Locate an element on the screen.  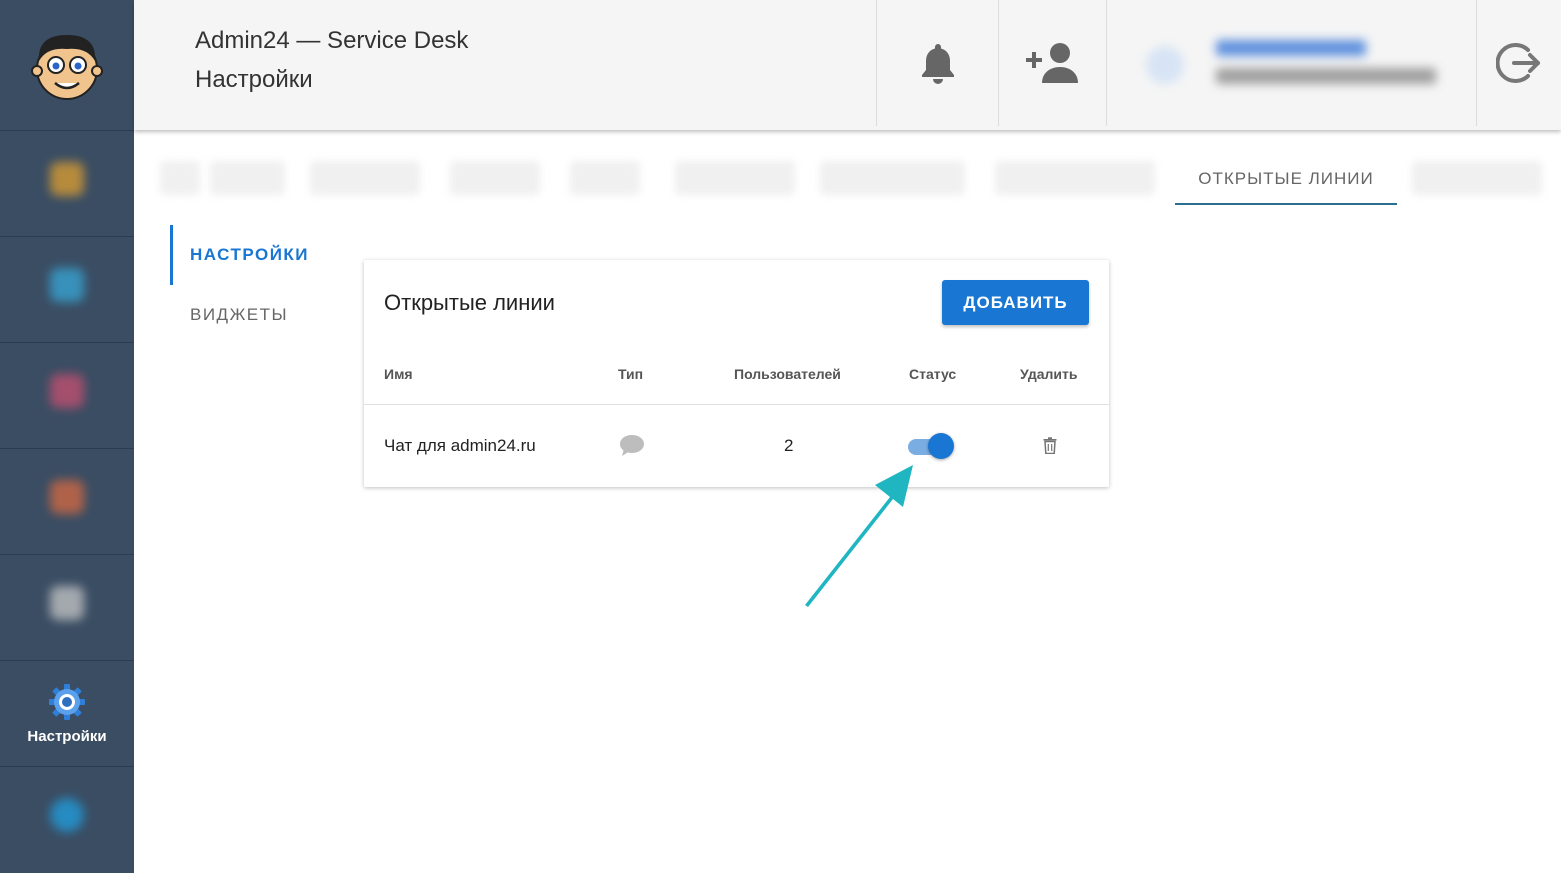
column-header-status: Статус is located at coordinates (933, 374).